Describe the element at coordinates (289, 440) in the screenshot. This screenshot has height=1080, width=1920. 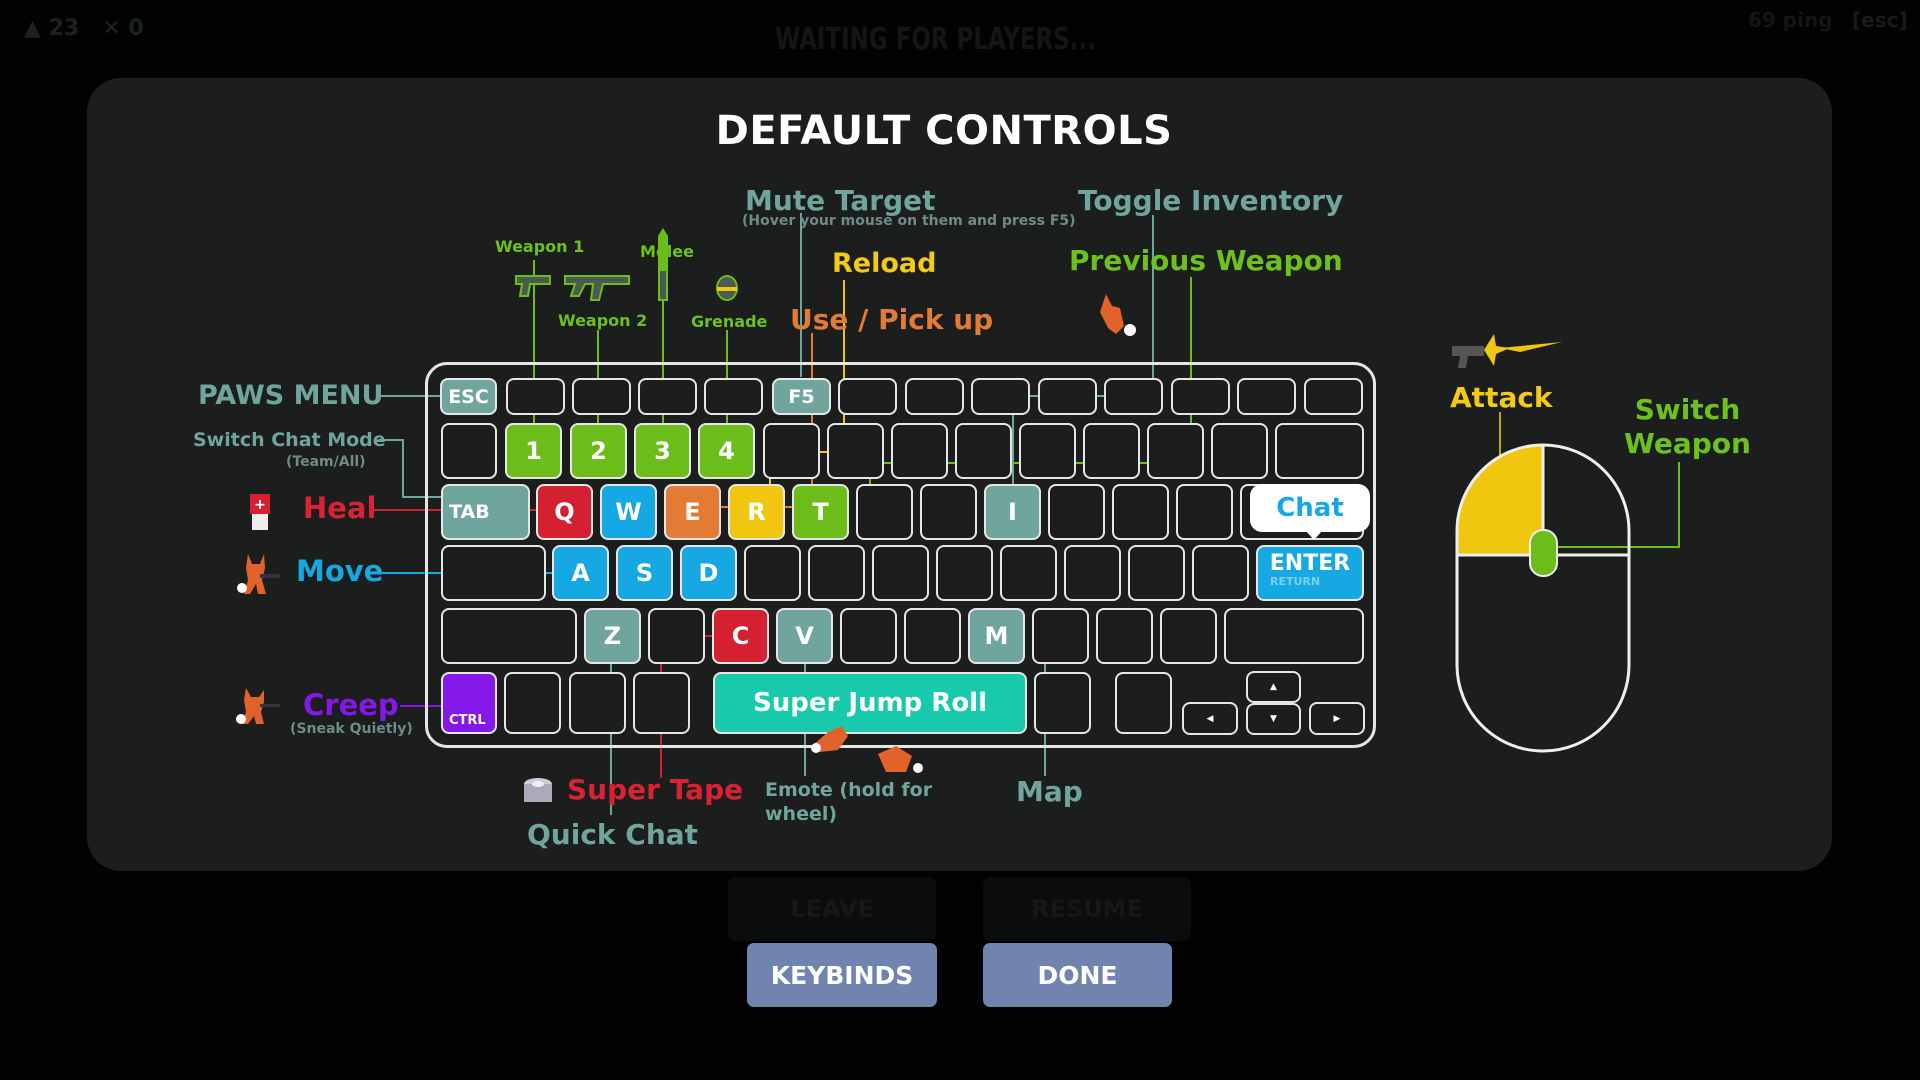
I see `label-switch-chat-mode: Switch Chat Mode` at that location.